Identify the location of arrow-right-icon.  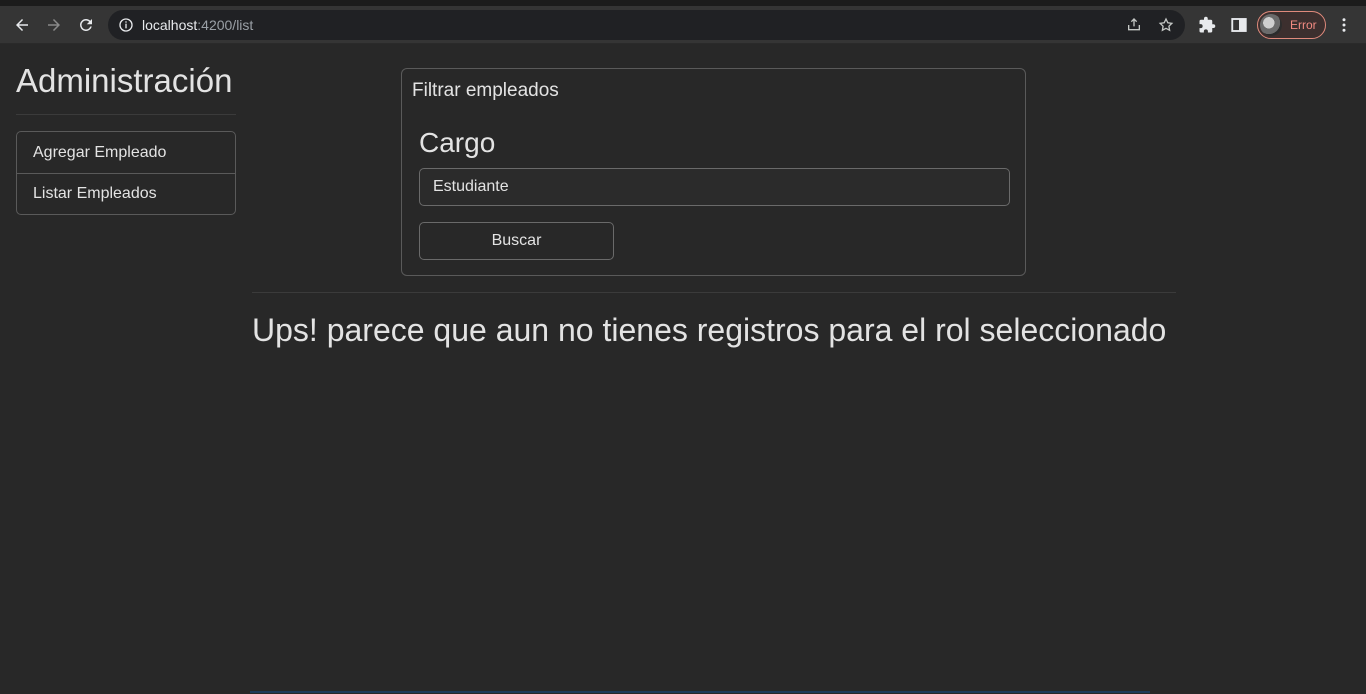
(54, 25).